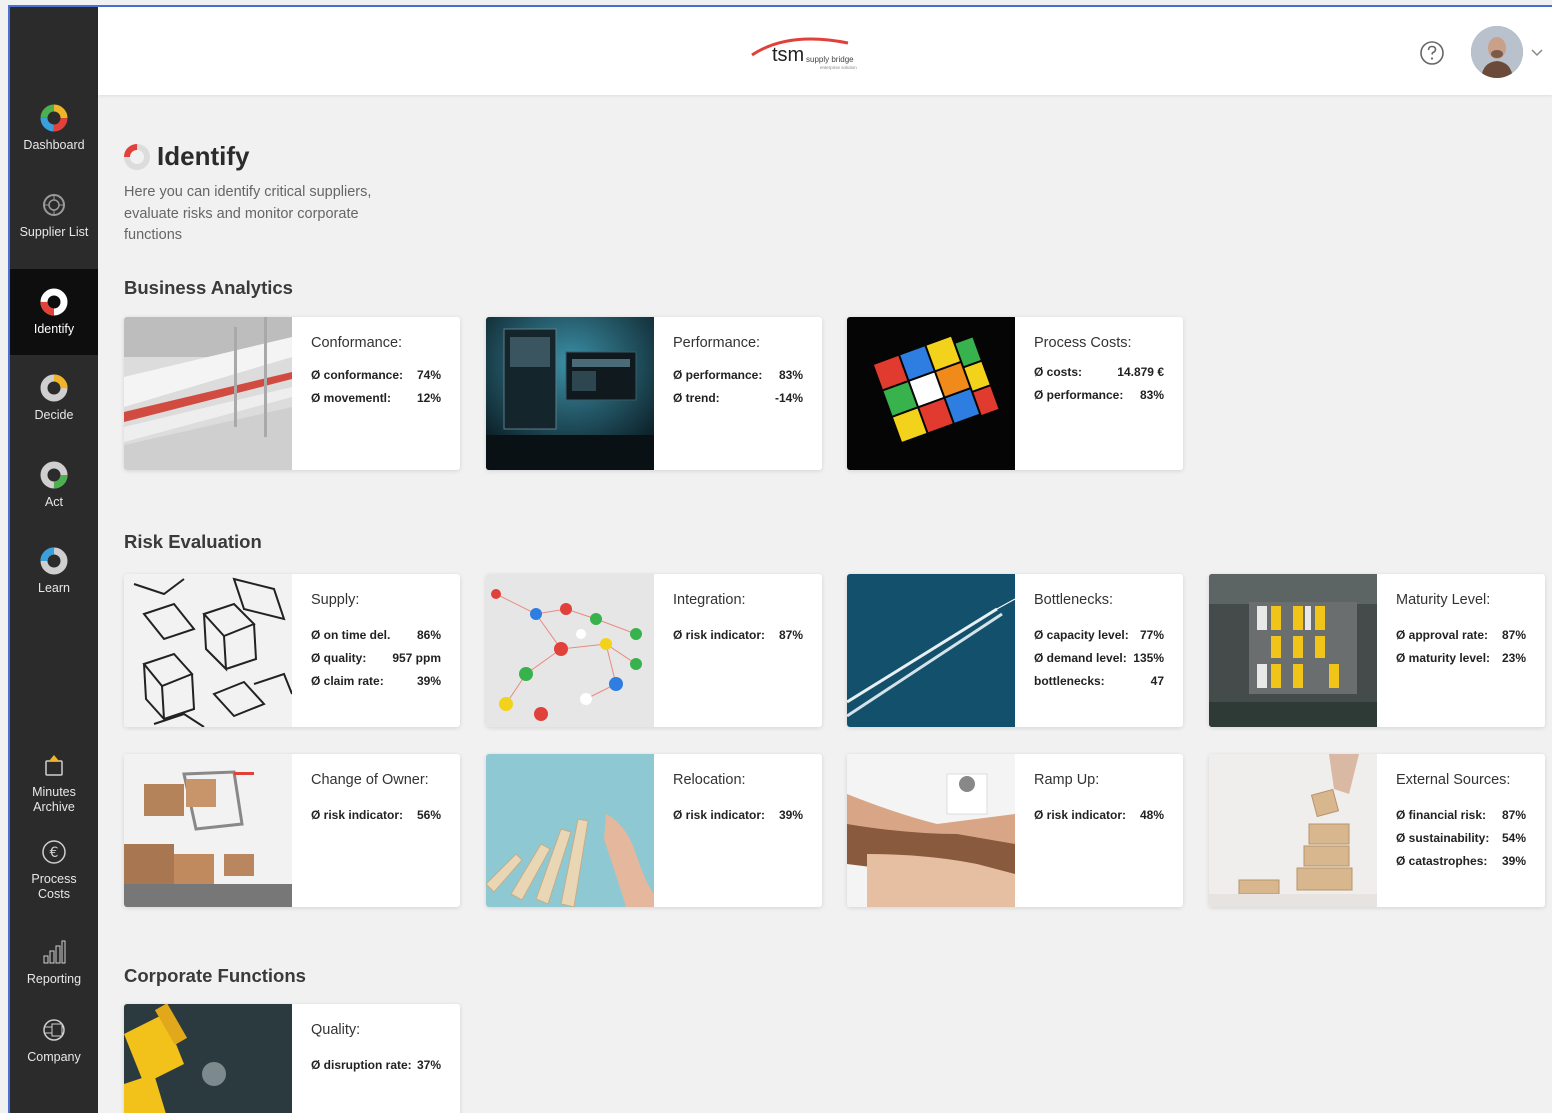  Describe the element at coordinates (361, 1065) in the screenshot. I see `stat-label: Ø disruption rate:` at that location.